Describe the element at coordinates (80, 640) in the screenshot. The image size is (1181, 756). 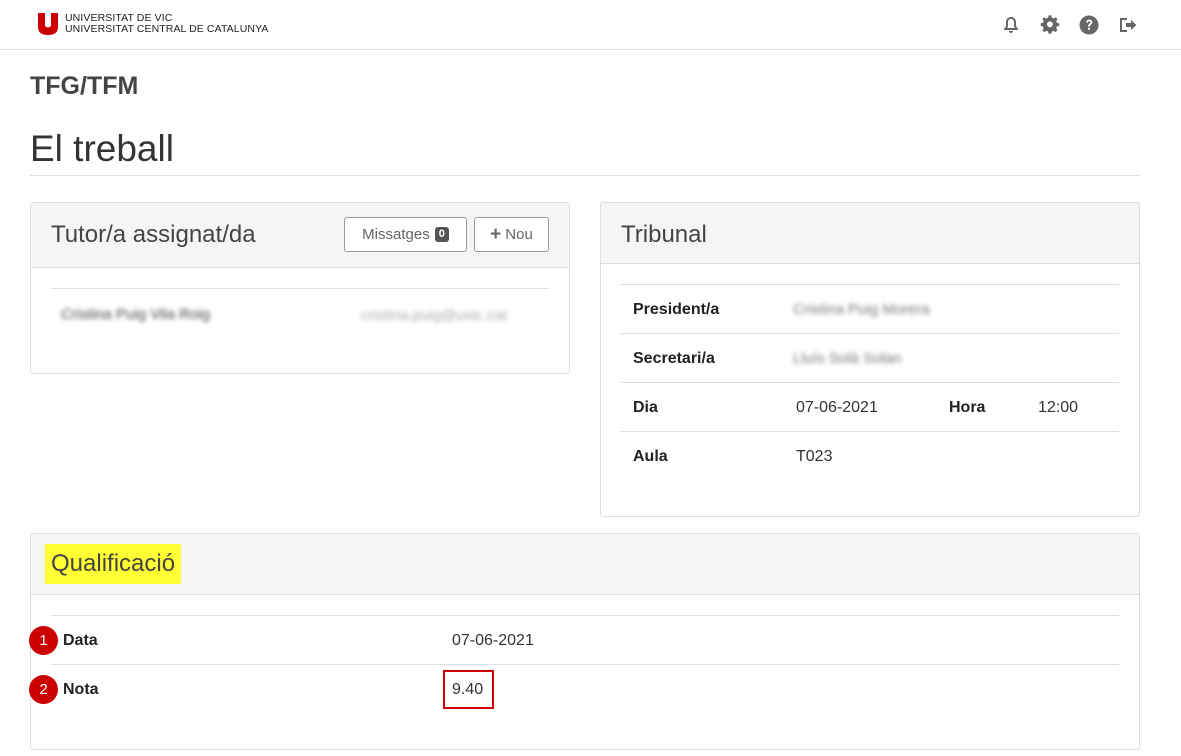
I see `date-label: Data` at that location.